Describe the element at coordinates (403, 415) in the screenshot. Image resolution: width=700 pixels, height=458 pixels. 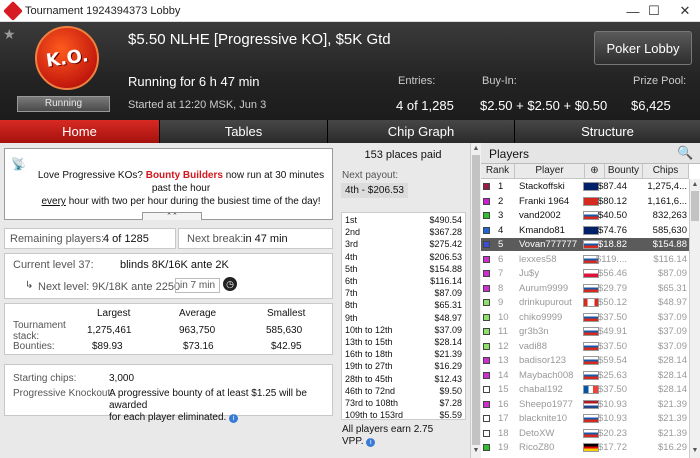
I see `payout-row: 109th to 153rd $5.59` at that location.